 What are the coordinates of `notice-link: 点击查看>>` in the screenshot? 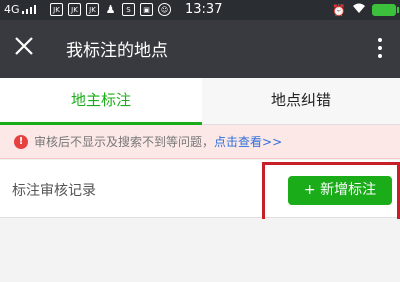 It's located at (248, 142).